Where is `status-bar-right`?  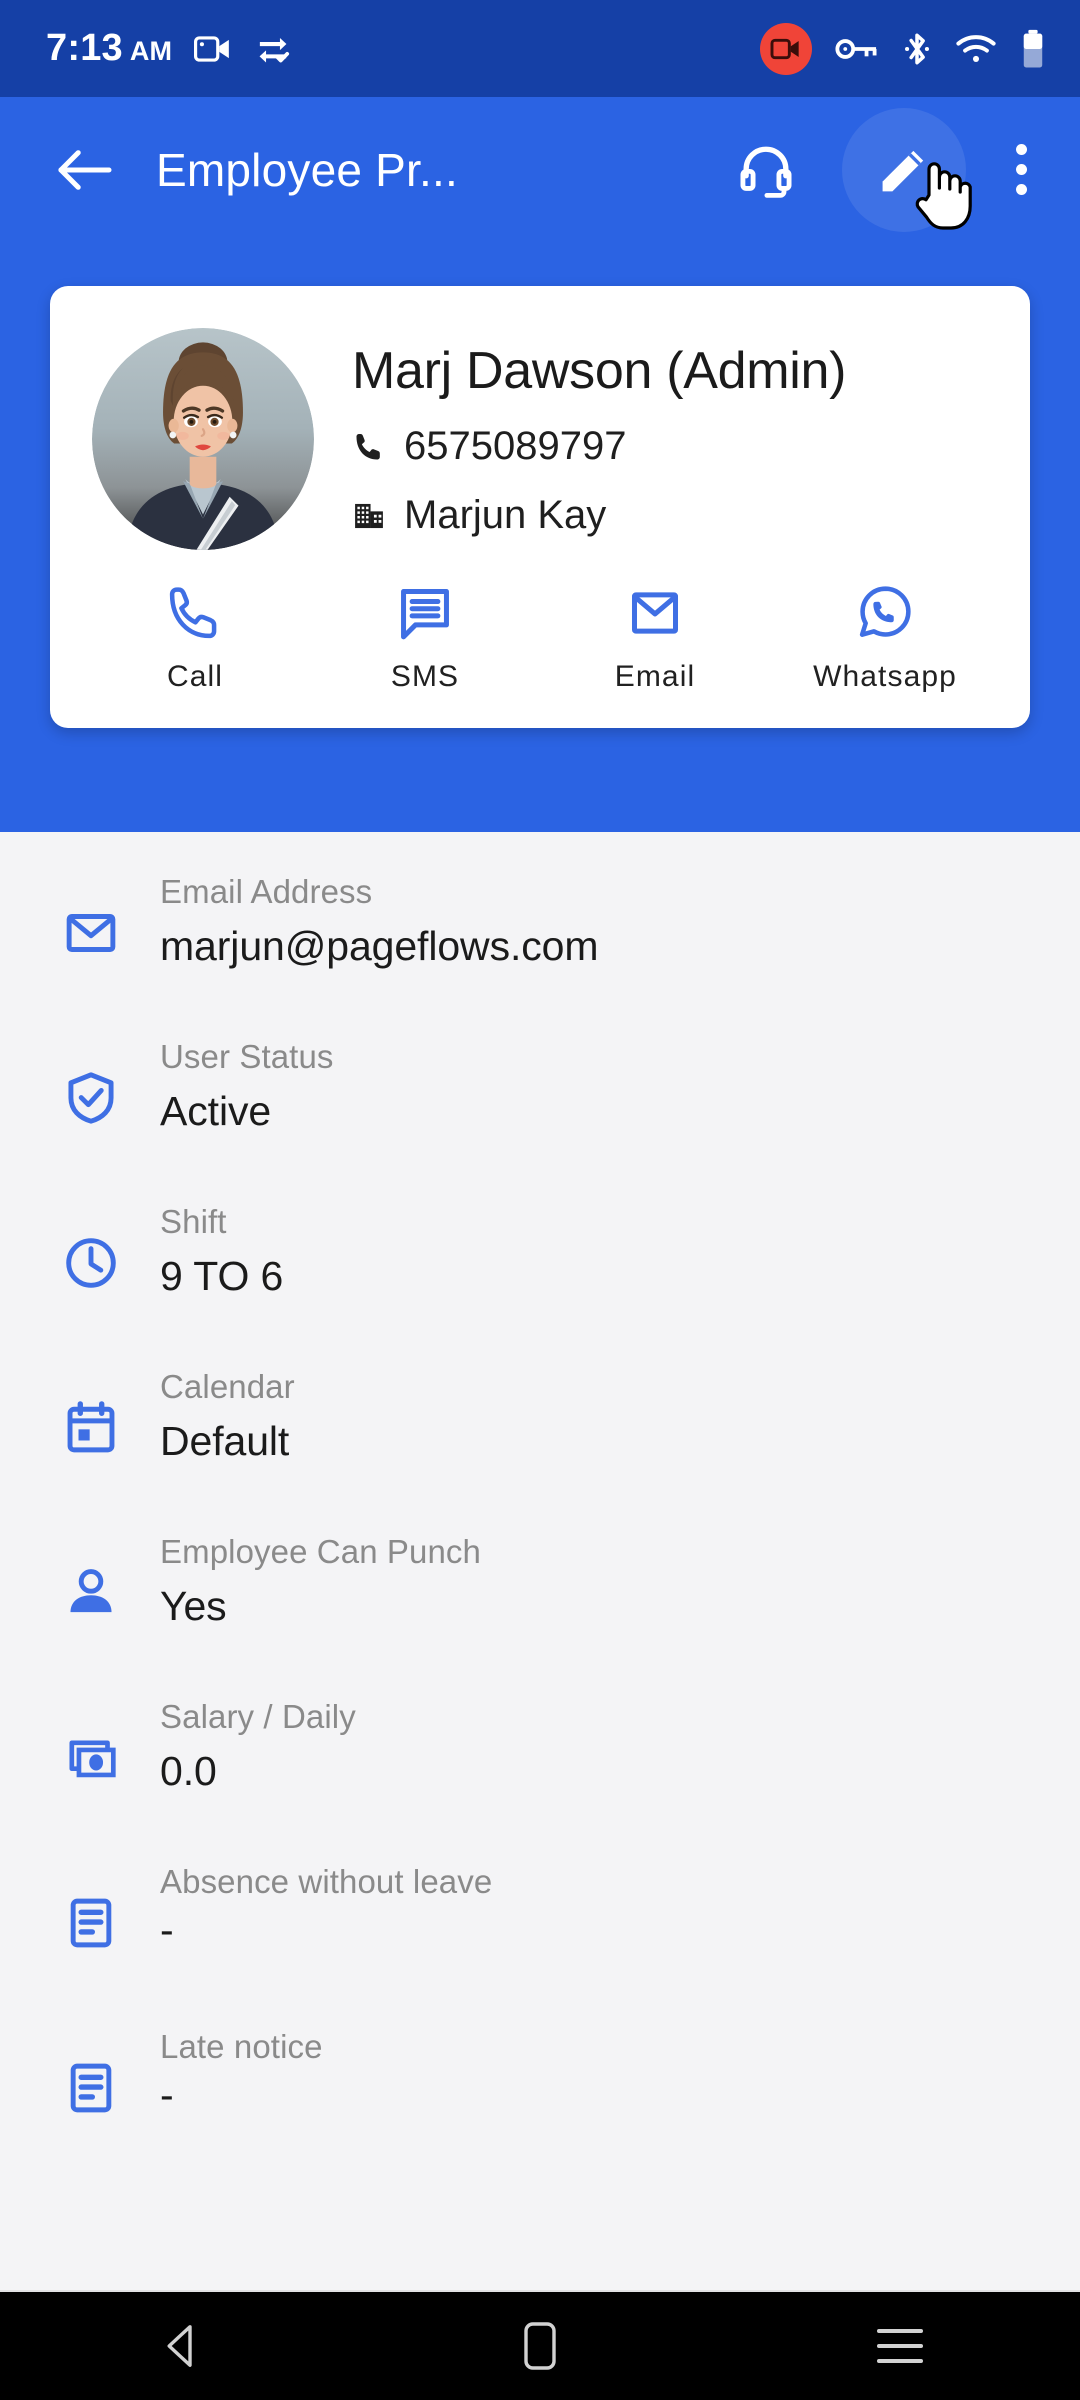
status-bar-right is located at coordinates (903, 48).